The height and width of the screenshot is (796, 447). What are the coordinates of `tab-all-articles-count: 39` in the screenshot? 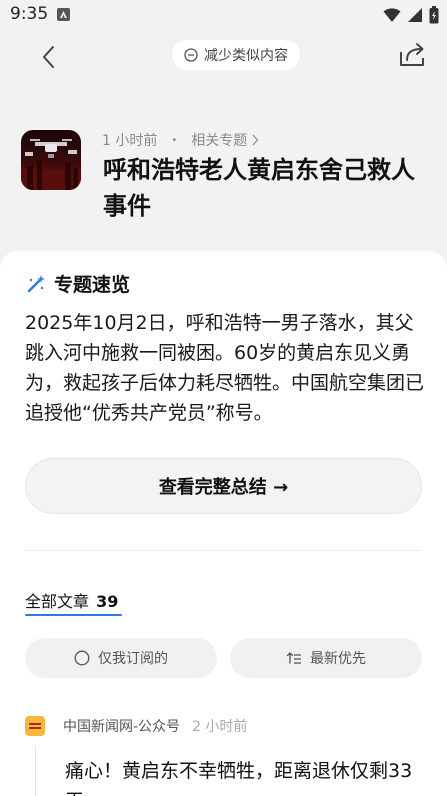 It's located at (107, 601).